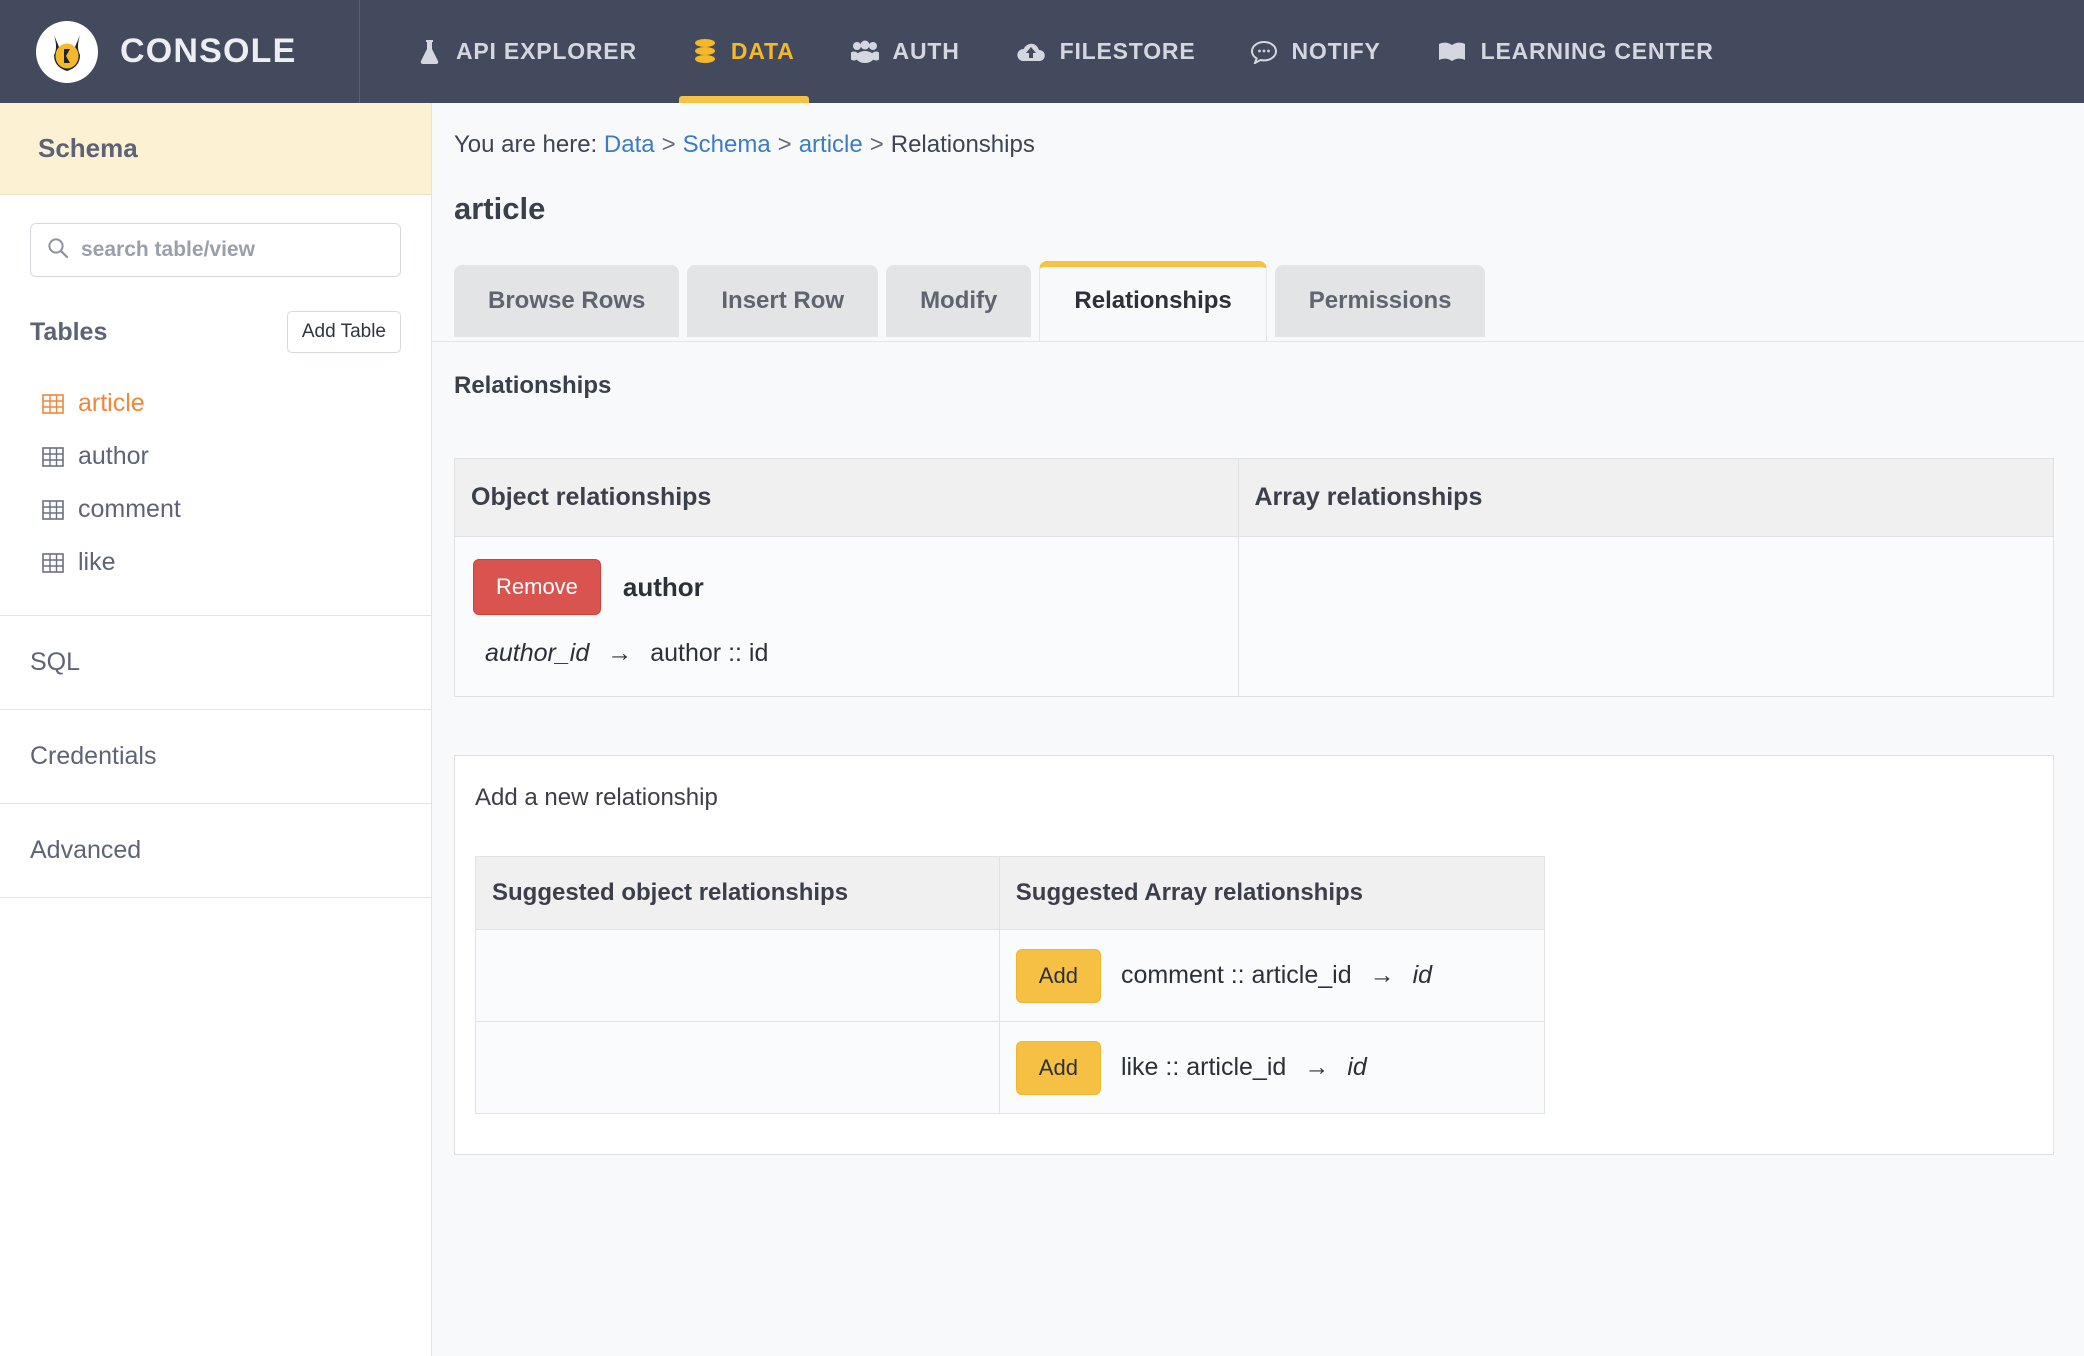 The image size is (2084, 1356). Describe the element at coordinates (727, 144) in the screenshot. I see `breadcrumb-link-schema: Schema` at that location.